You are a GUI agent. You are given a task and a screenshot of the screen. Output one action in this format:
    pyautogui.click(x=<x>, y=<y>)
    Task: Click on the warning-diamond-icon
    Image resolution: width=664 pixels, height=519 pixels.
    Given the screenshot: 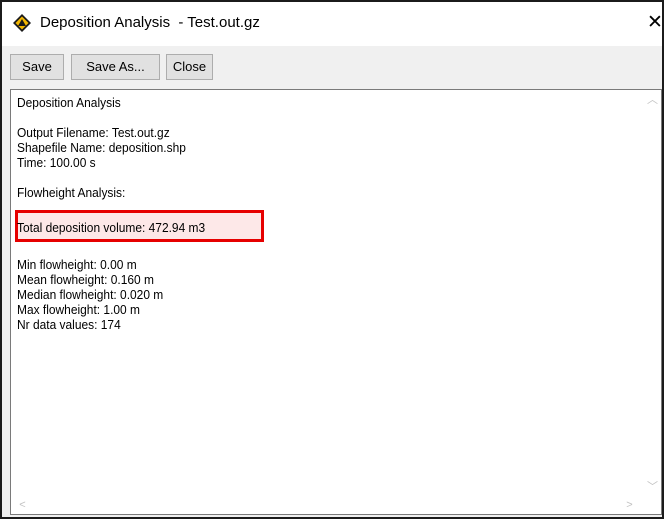 What is the action you would take?
    pyautogui.click(x=22, y=23)
    